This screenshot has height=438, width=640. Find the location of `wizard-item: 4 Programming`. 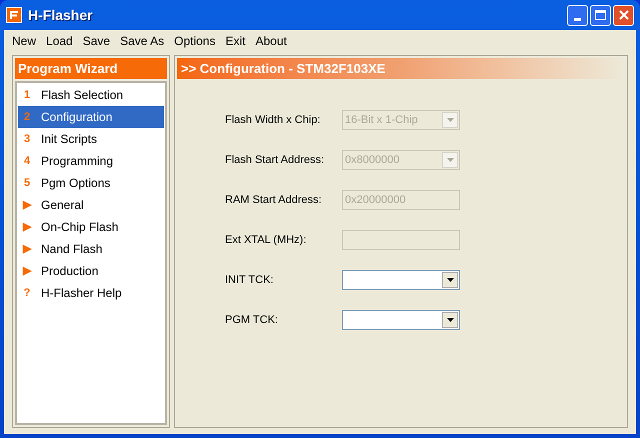

wizard-item: 4 Programming is located at coordinates (91, 161).